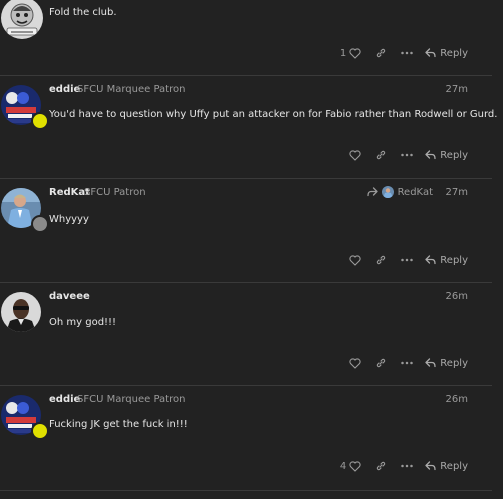  Describe the element at coordinates (115, 192) in the screenshot. I see `user-title: SFCU Patron` at that location.